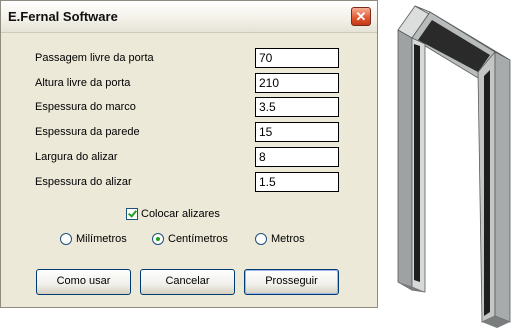 Image resolution: width=512 pixels, height=334 pixels. Describe the element at coordinates (487, 193) in the screenshot. I see `frame-right-jamb-rebate` at that location.